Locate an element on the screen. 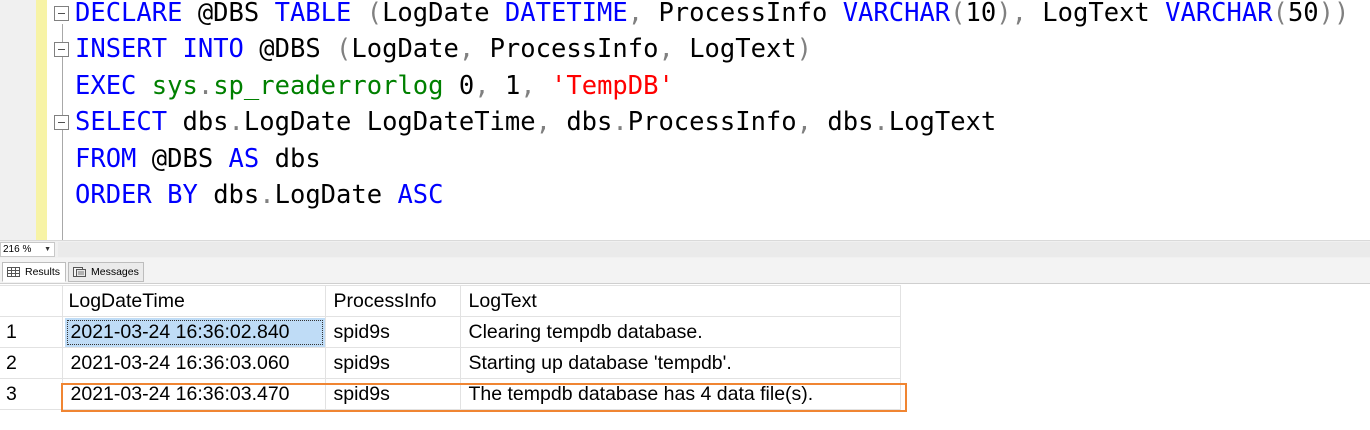 This screenshot has height=430, width=1370. result-tabs: Results Messages is located at coordinates (685, 271).